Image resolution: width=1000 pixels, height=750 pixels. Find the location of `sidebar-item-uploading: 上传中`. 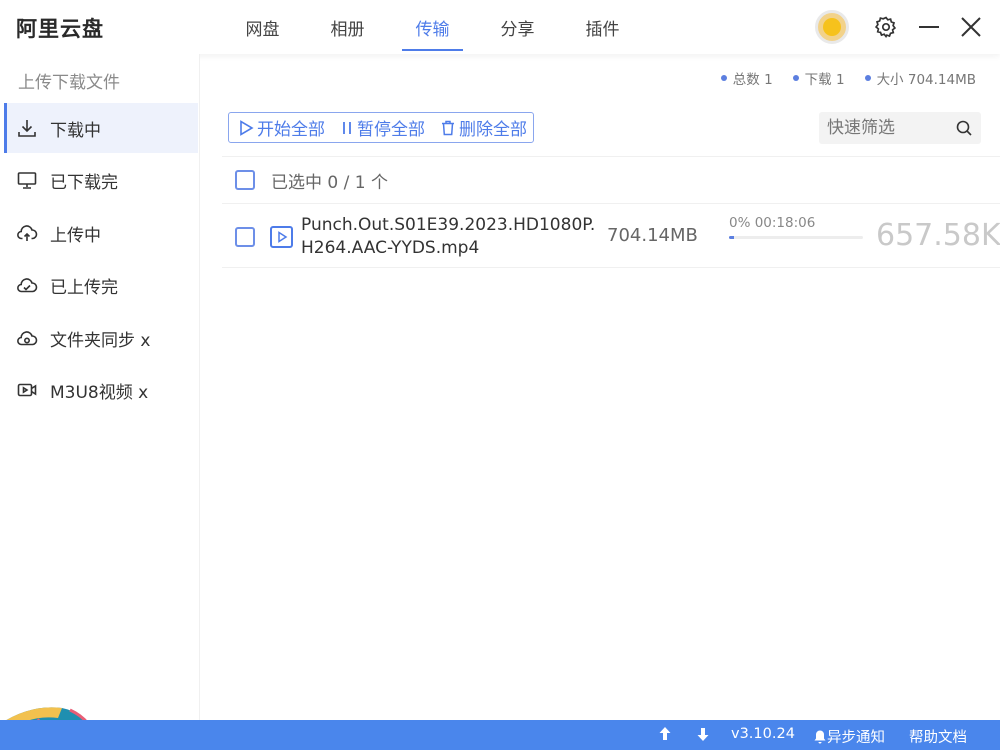

sidebar-item-uploading: 上传中 is located at coordinates (101, 233).